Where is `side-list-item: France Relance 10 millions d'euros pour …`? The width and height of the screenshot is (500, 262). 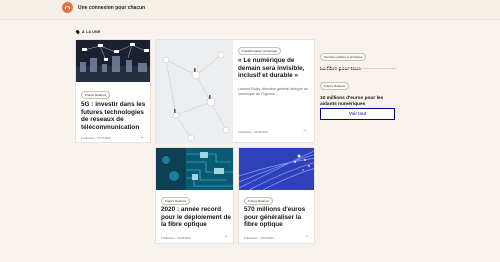 side-list-item: France Relance 10 millions d'euros pour … is located at coordinates (358, 91).